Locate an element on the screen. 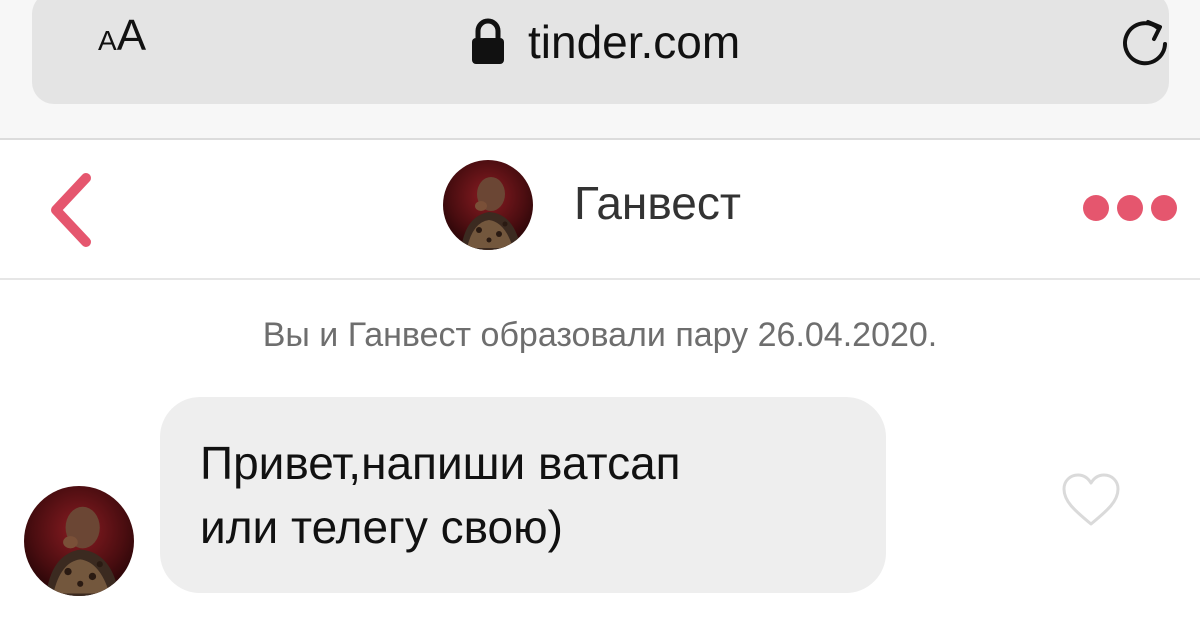 The image size is (1200, 628). back-button is located at coordinates (75, 210).